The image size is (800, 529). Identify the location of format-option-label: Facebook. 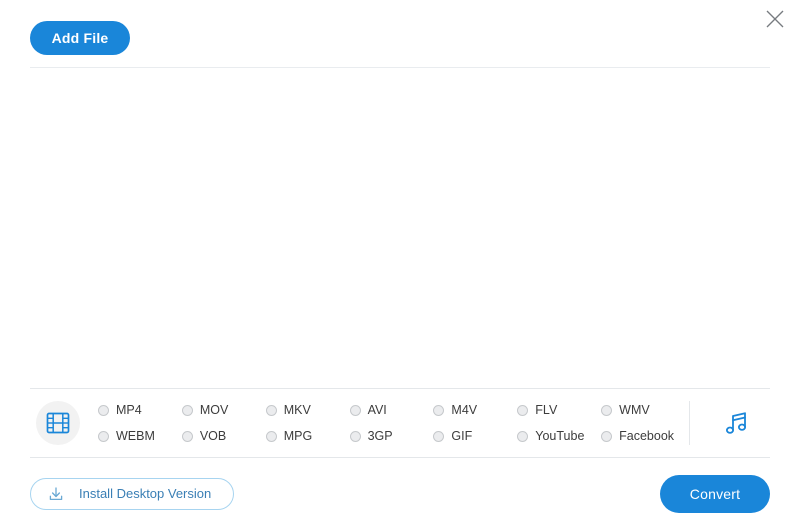
(647, 436).